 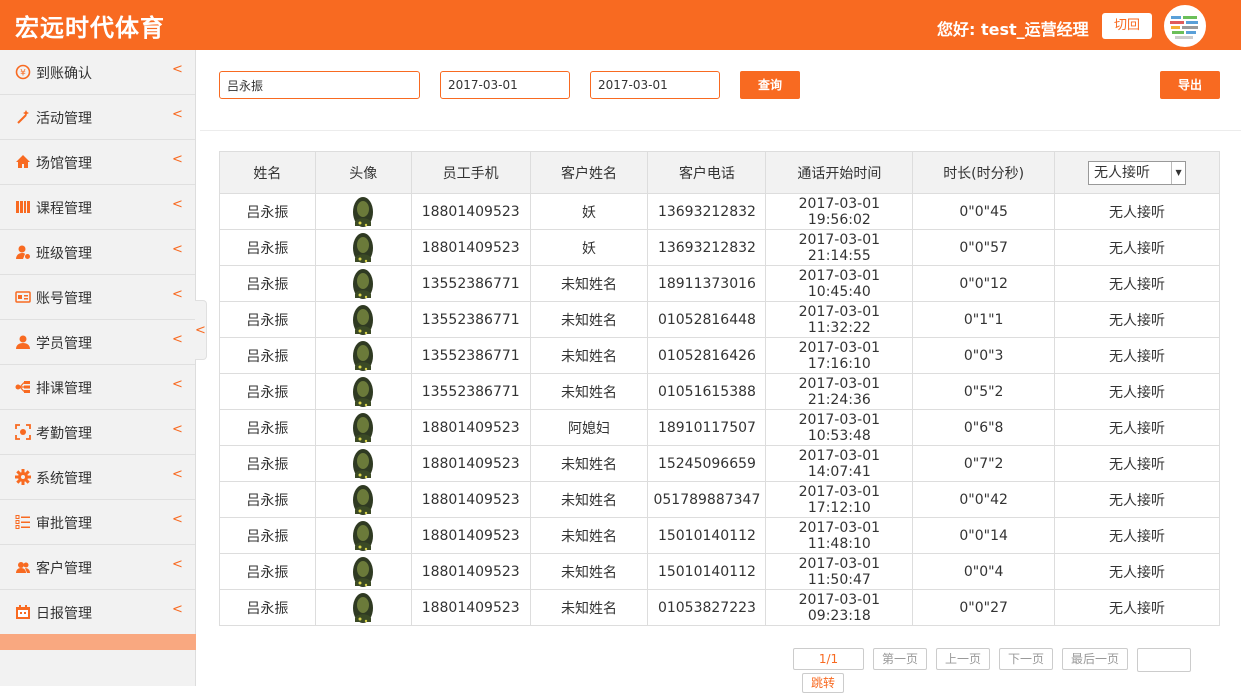 I want to click on sidebar-item-student: 学员管理 <, so click(x=97, y=342).